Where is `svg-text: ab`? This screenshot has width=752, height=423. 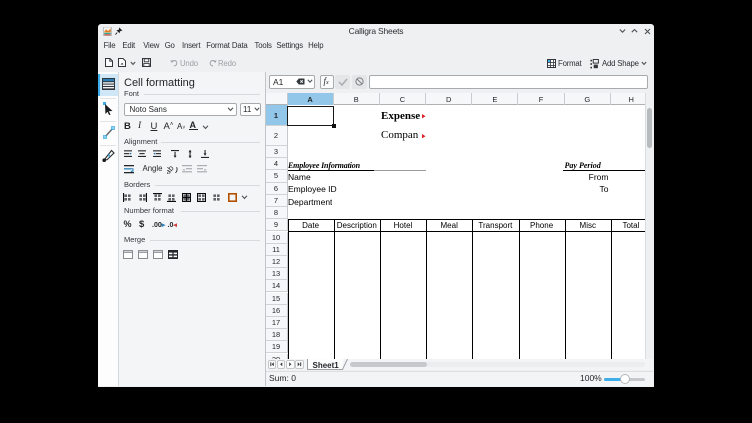 svg-text: ab is located at coordinates (171, 169).